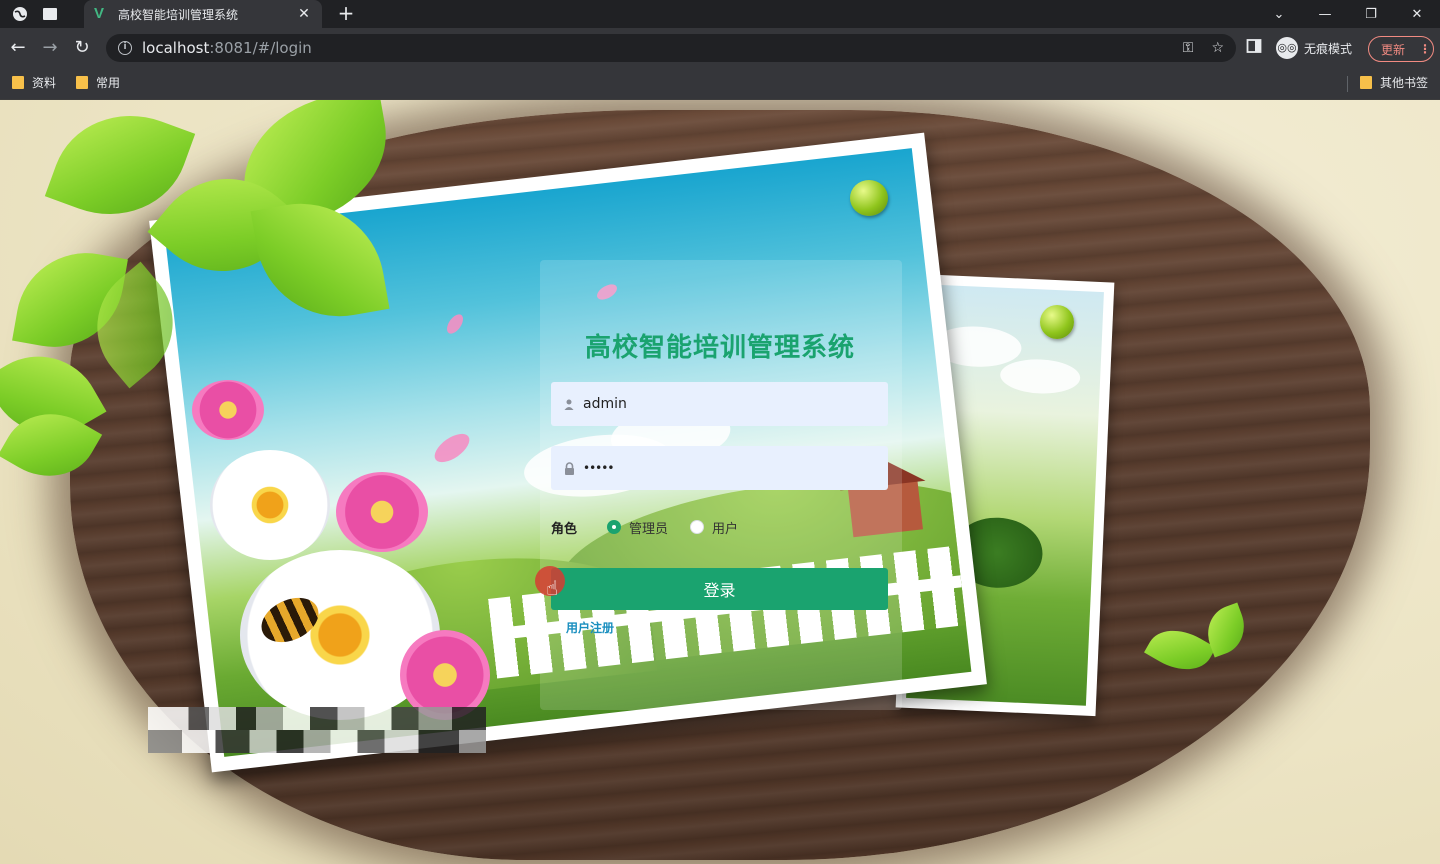 The height and width of the screenshot is (864, 1440). What do you see at coordinates (20, 14) in the screenshot?
I see `globe-icon` at bounding box center [20, 14].